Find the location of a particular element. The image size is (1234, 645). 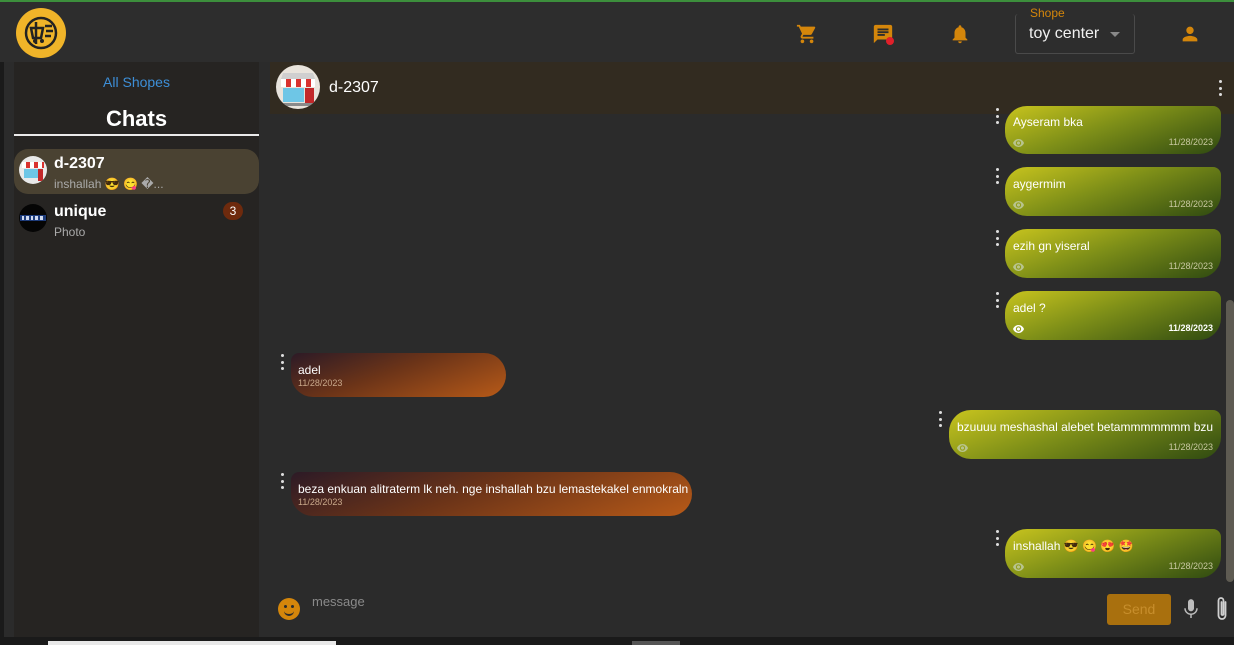

user-icon is located at coordinates (1190, 34).